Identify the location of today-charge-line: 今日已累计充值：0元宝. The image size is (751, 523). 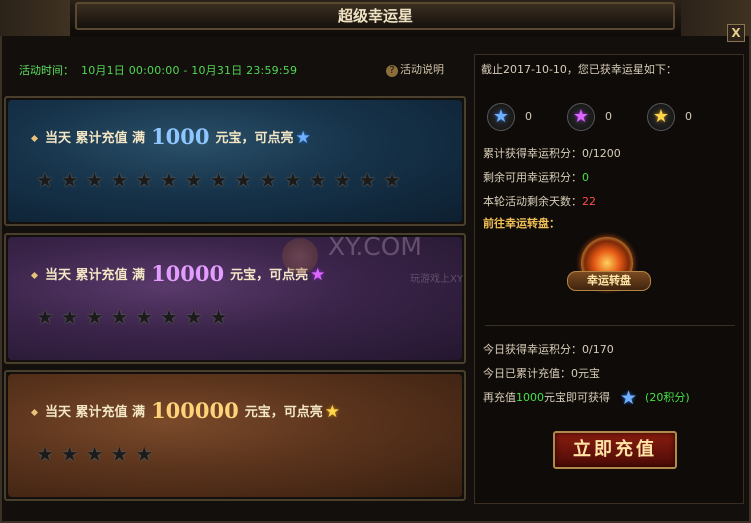
(541, 373).